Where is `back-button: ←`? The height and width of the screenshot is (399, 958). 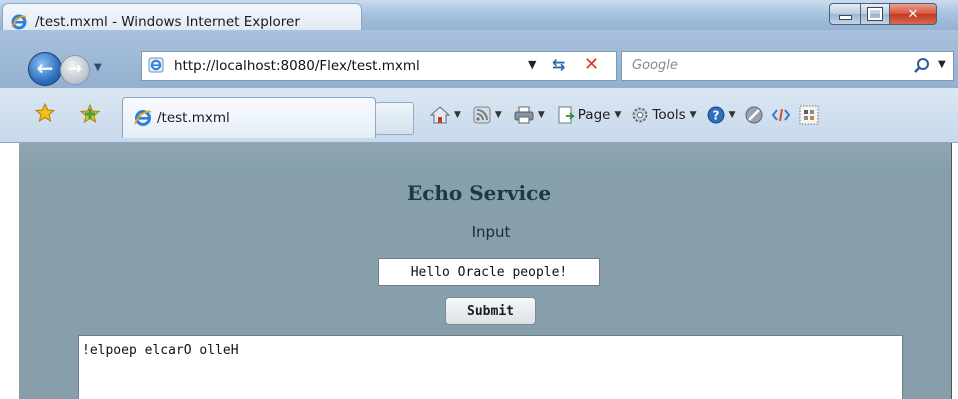
back-button: ← is located at coordinates (45, 69).